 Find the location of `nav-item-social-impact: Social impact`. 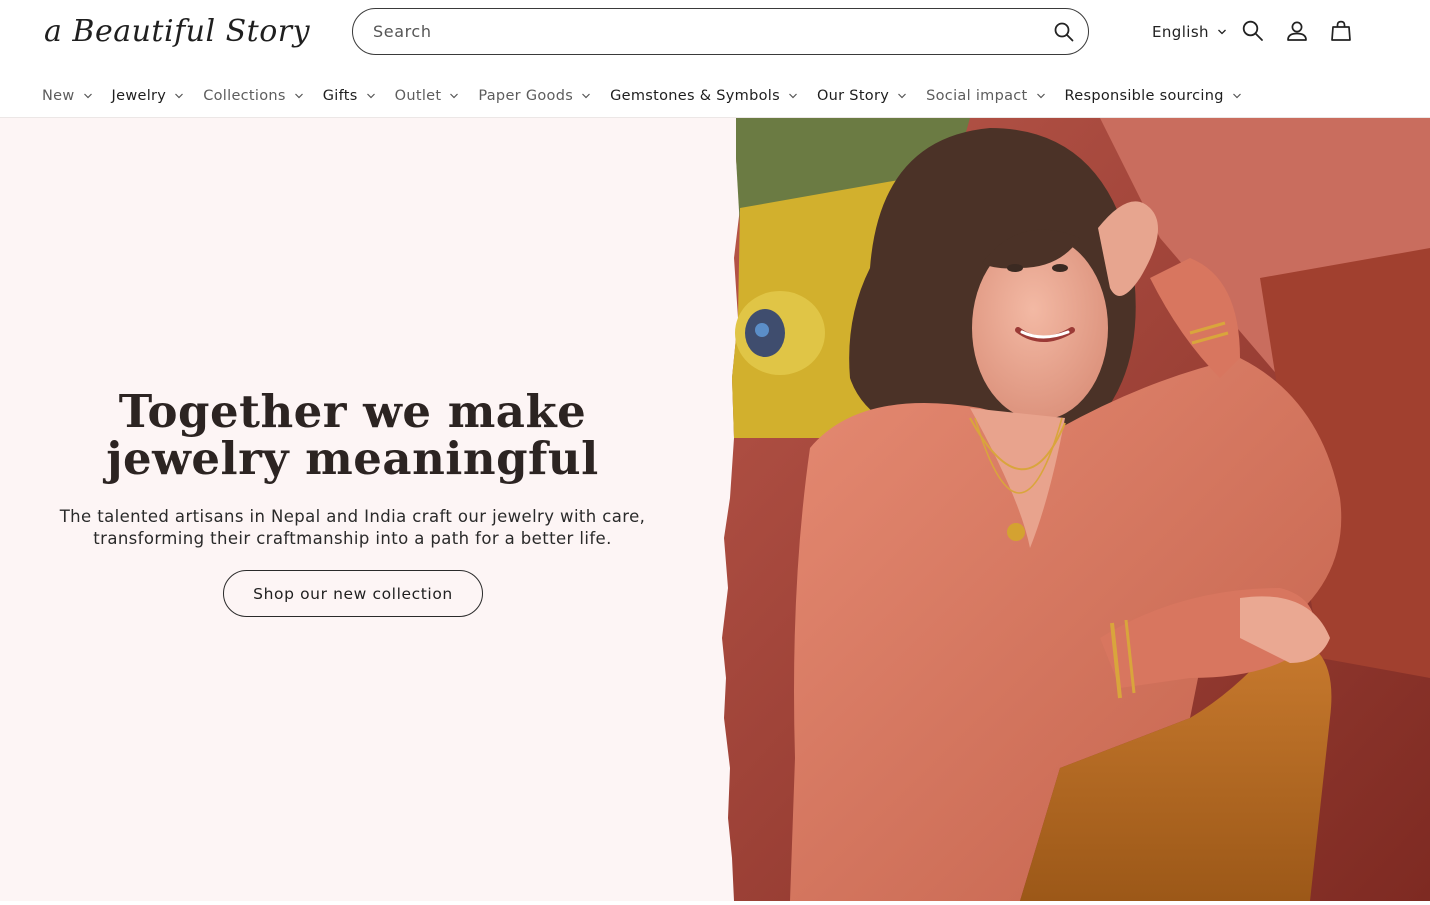

nav-item-social-impact: Social impact is located at coordinates (985, 96).